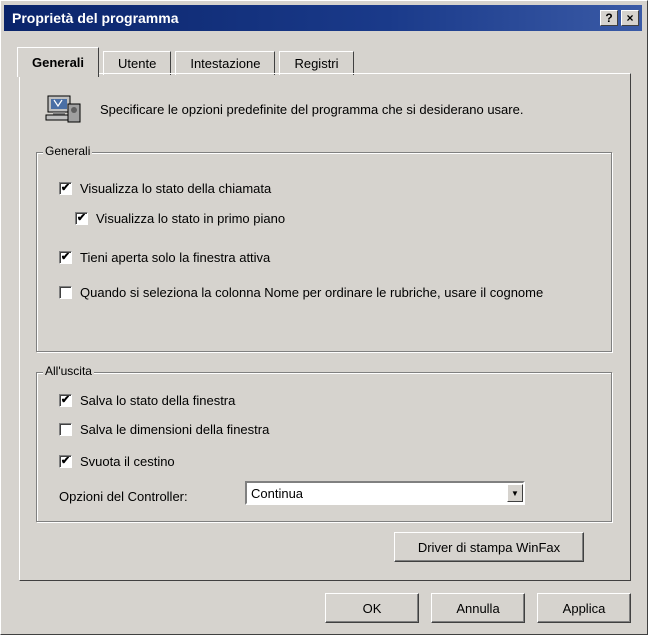 The height and width of the screenshot is (635, 648). I want to click on tab-generali: Generali, so click(58, 62).